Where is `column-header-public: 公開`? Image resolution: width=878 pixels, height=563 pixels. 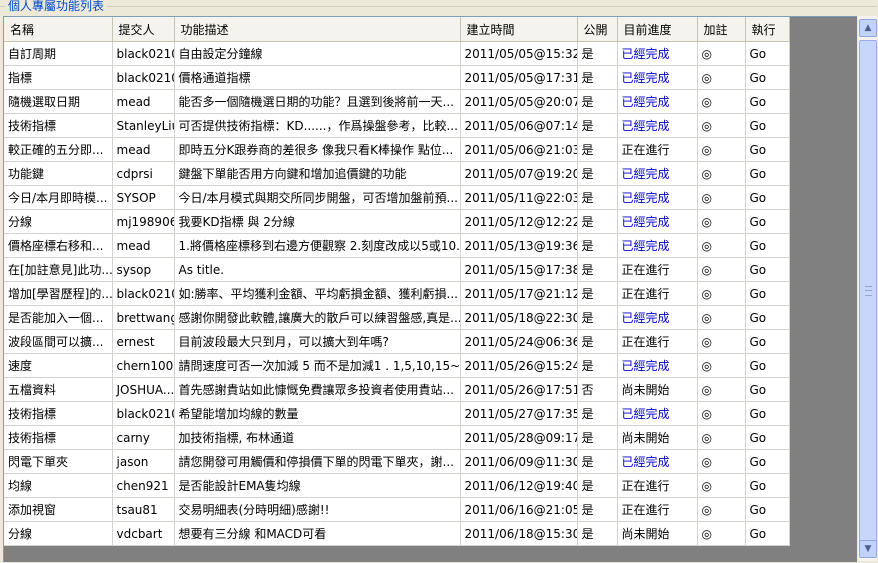
column-header-public: 公開 is located at coordinates (597, 29).